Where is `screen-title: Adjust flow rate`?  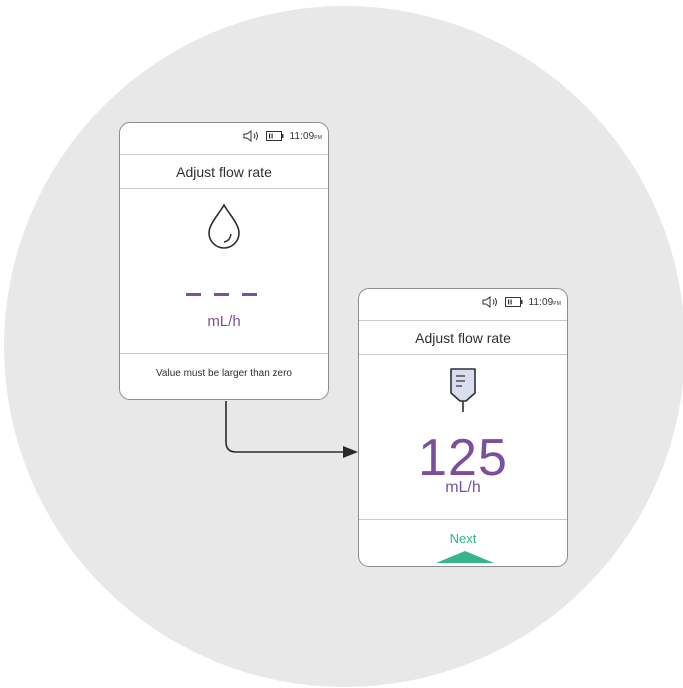
screen-title: Adjust flow rate is located at coordinates (463, 338).